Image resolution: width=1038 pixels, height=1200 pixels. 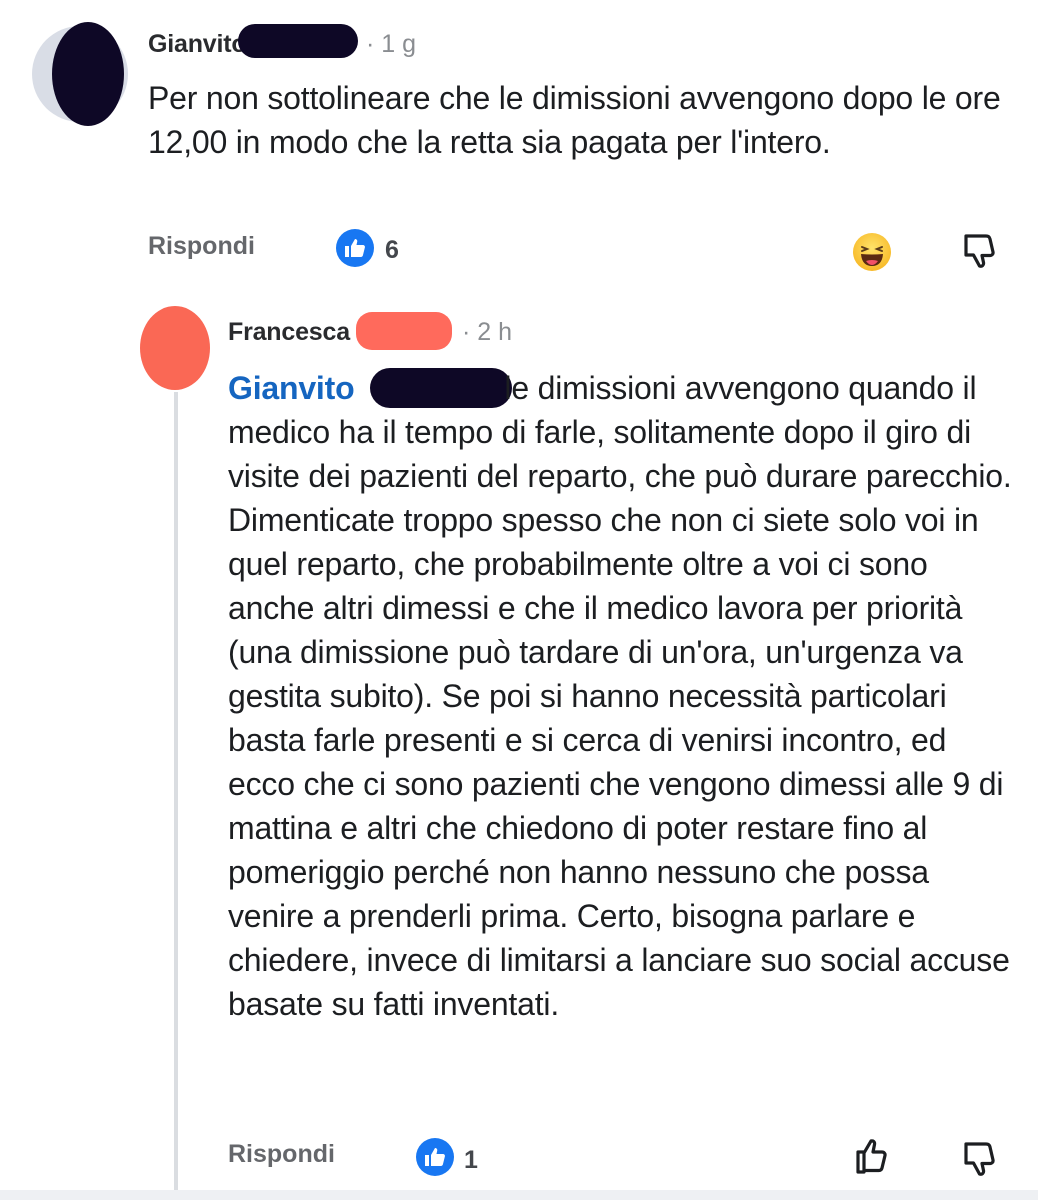 What do you see at coordinates (471, 1160) in the screenshot?
I see `like-count: 1` at bounding box center [471, 1160].